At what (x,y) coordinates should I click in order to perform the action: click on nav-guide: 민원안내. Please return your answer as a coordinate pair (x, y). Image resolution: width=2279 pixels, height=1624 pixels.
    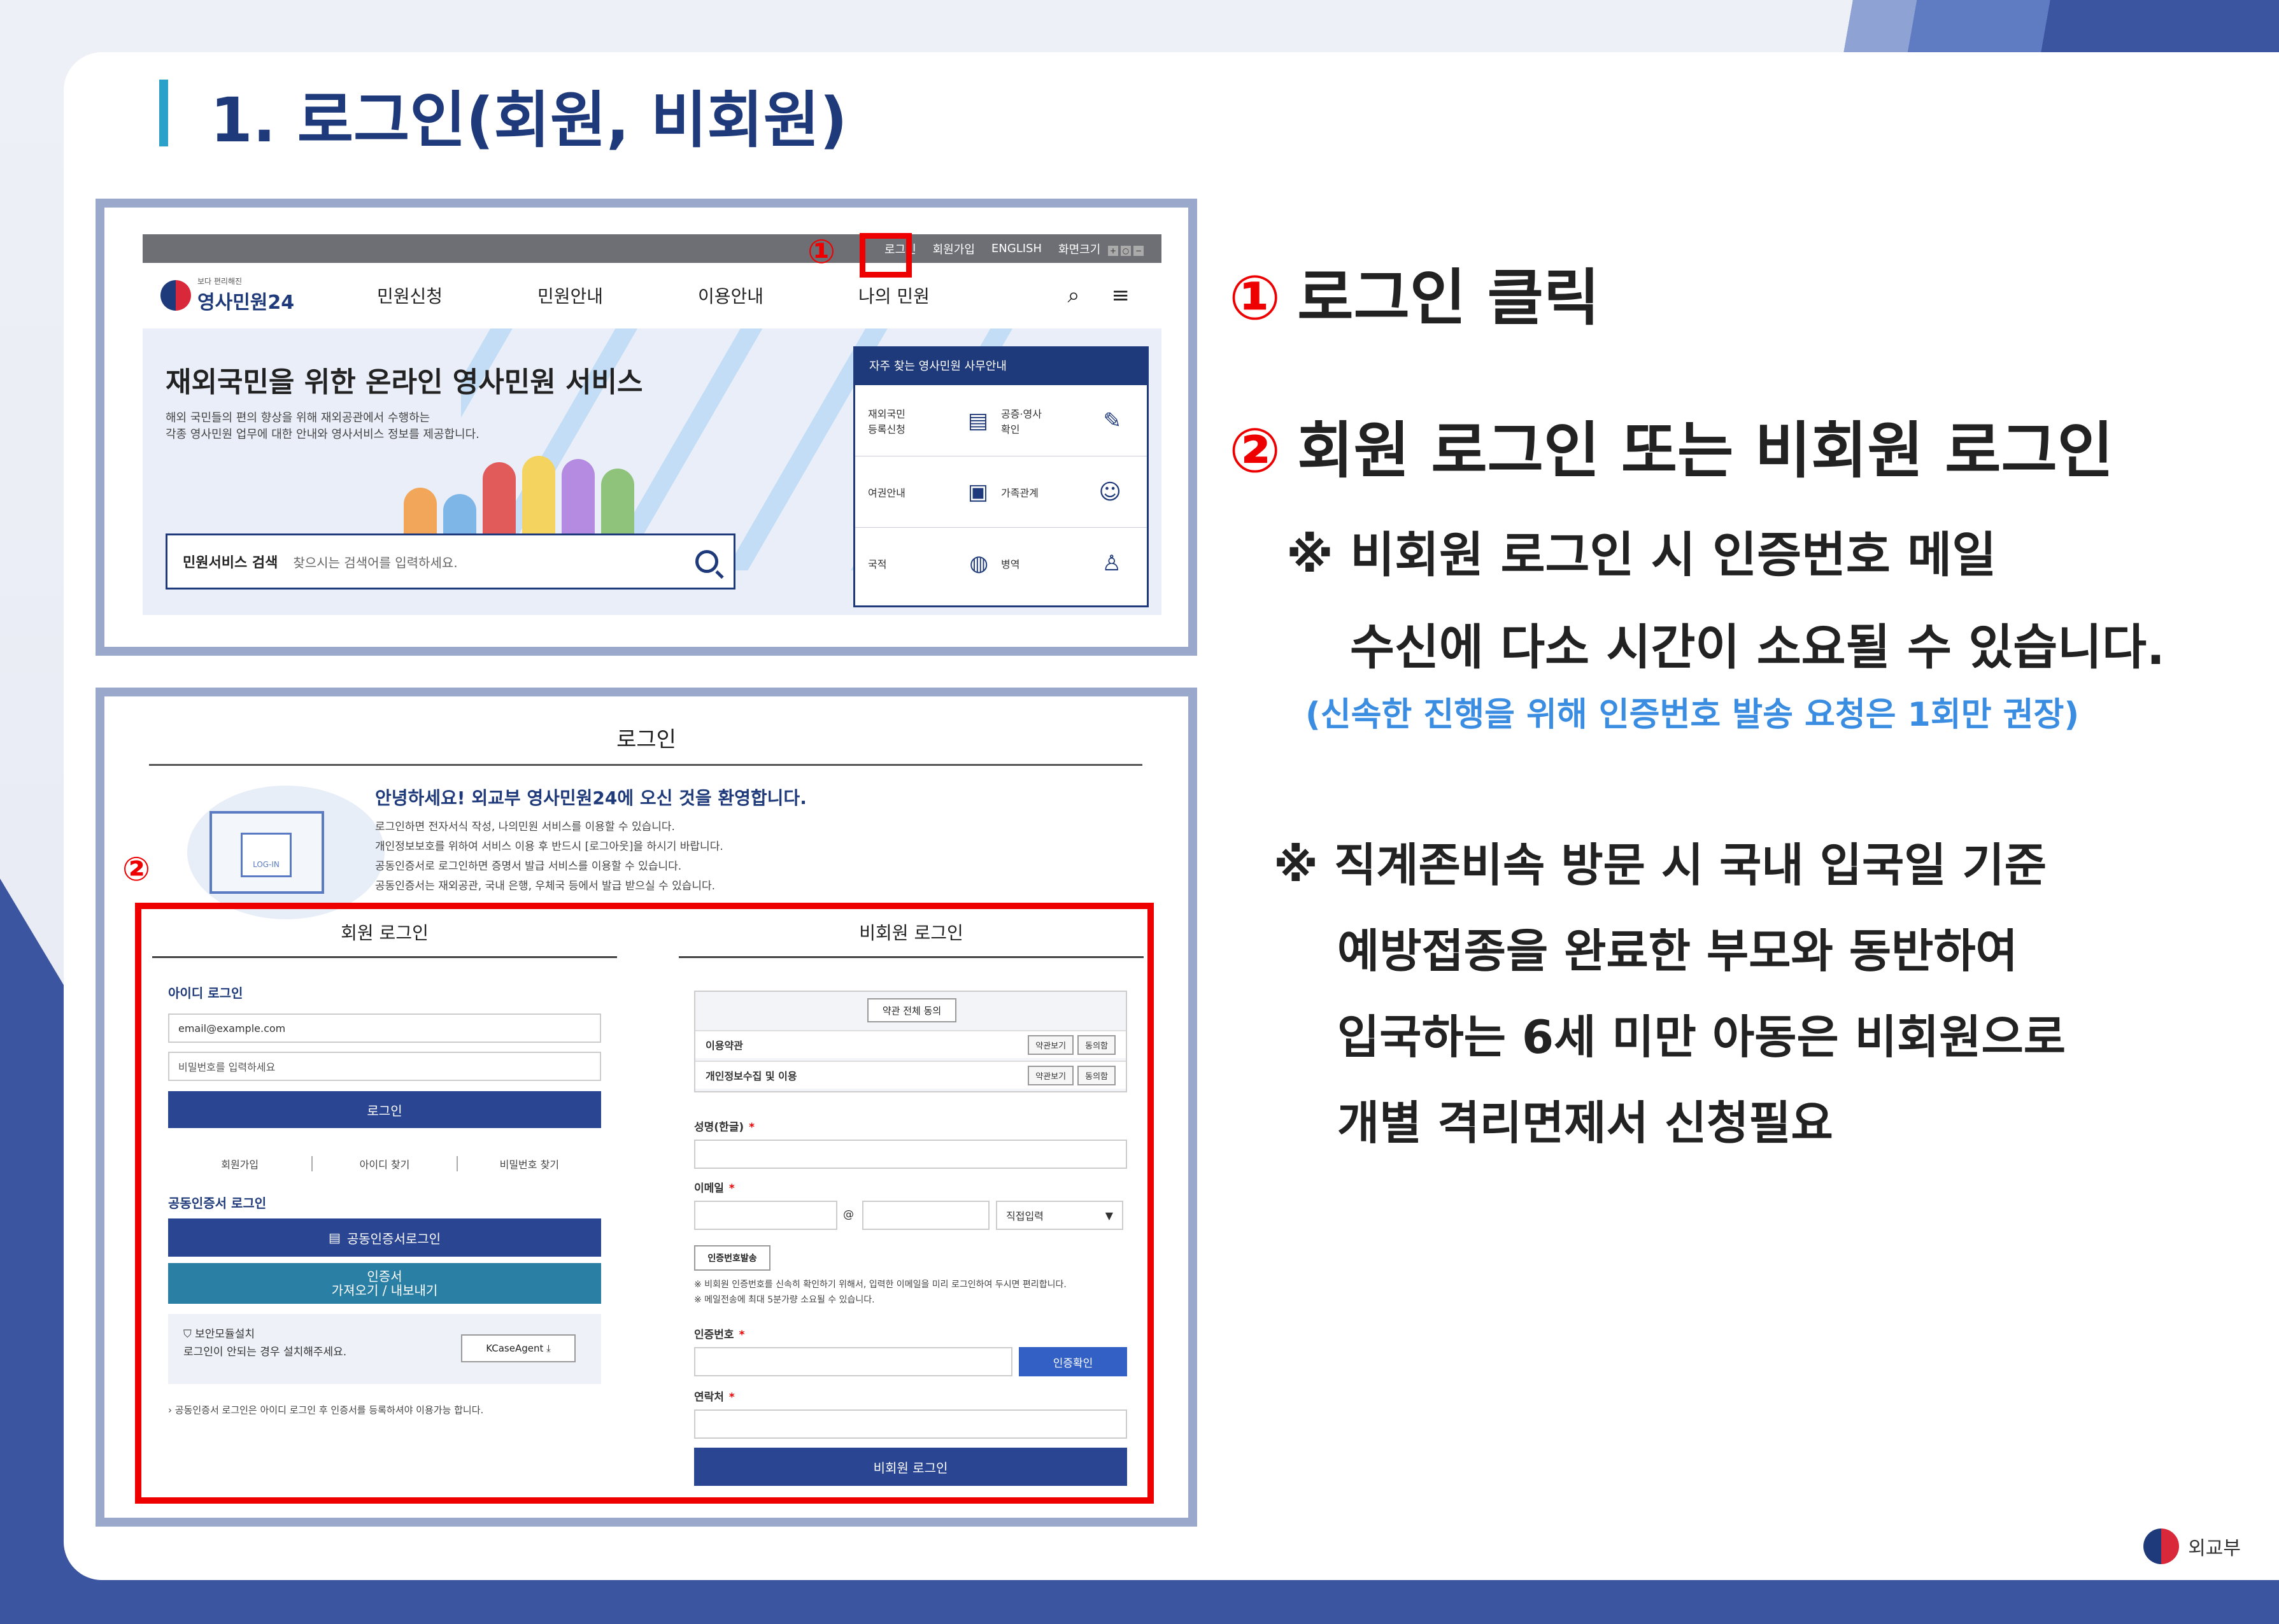
    Looking at the image, I should click on (617, 295).